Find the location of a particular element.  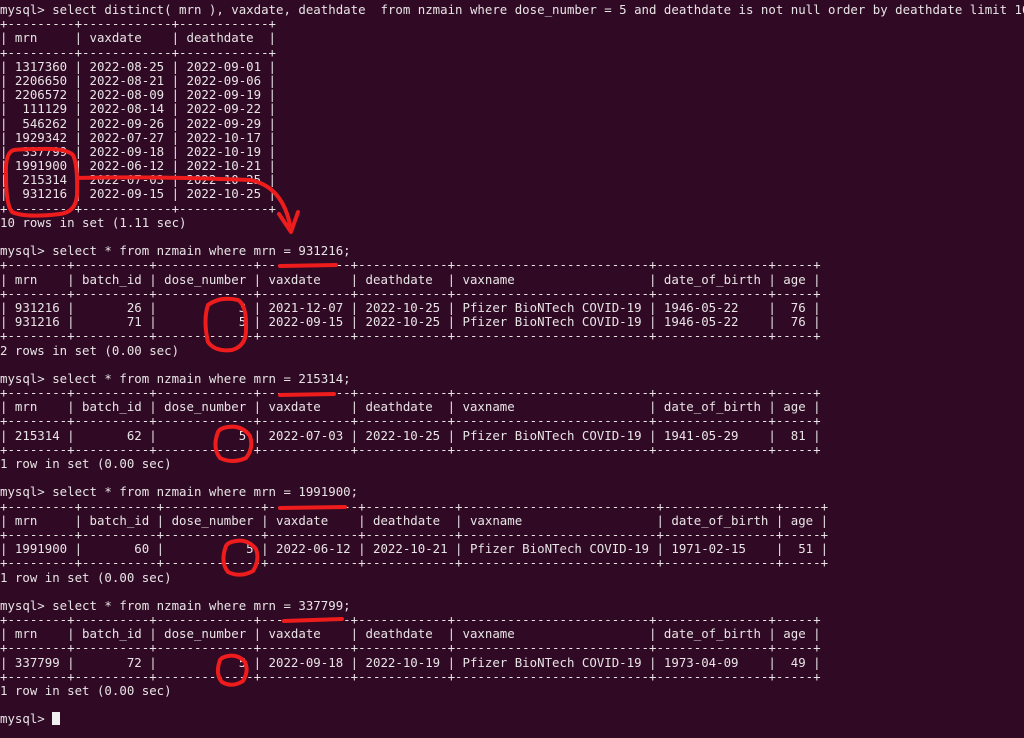

table-row: | 2206572 | 2022-08-09 | 2022-09-19 | is located at coordinates (138, 95).